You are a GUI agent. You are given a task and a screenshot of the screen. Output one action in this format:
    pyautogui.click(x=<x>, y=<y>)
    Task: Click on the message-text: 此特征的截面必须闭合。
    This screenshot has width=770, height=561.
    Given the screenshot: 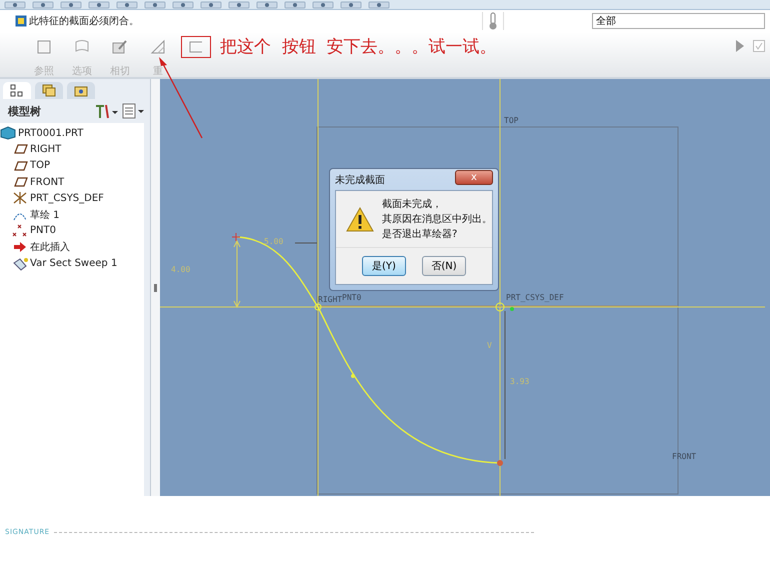 What is the action you would take?
    pyautogui.click(x=84, y=21)
    